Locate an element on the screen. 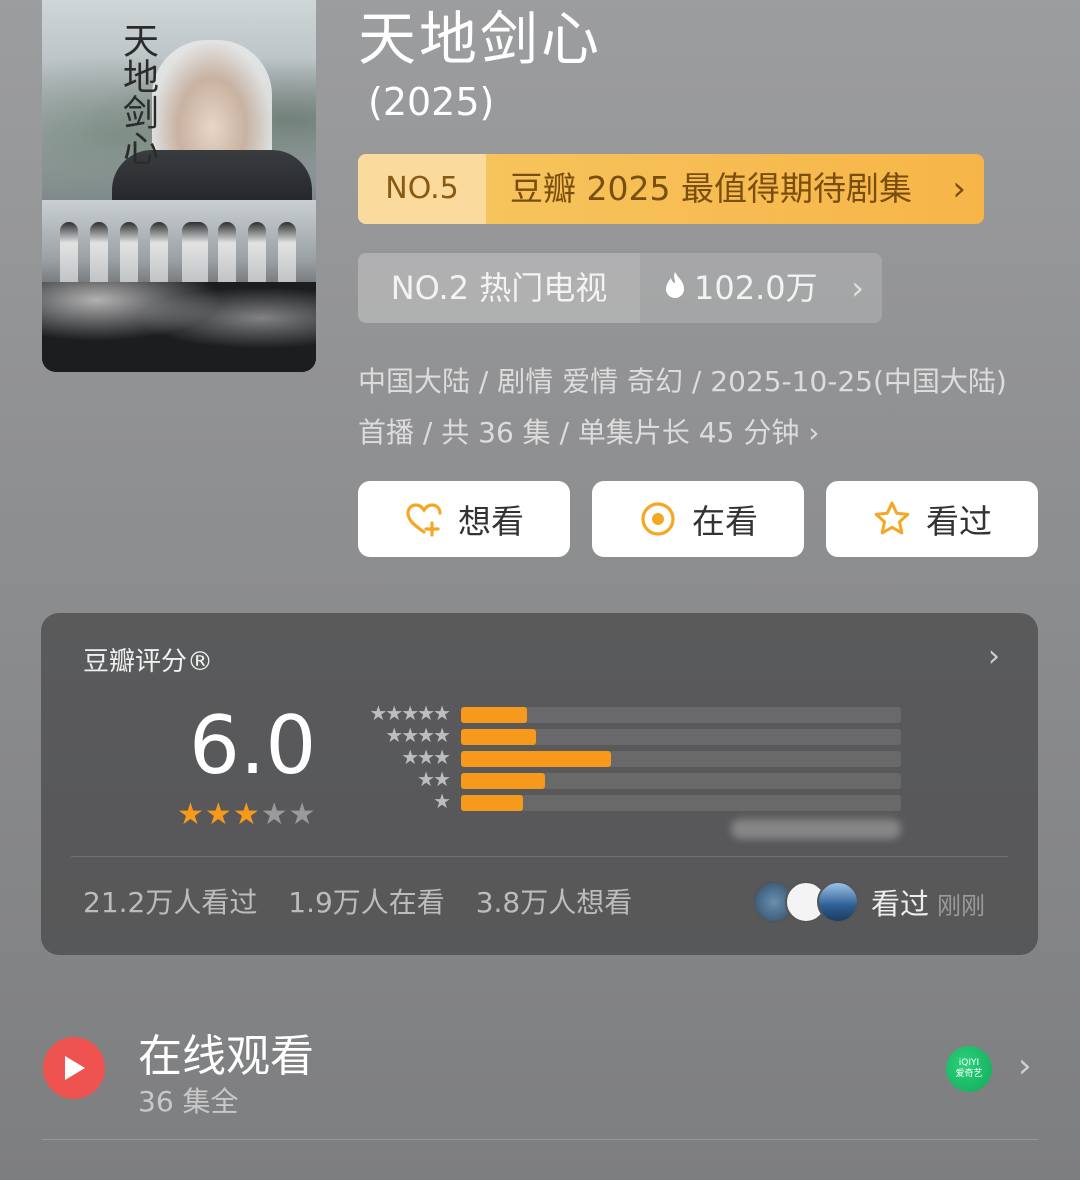 The width and height of the screenshot is (1080, 1180). poster-title-calligraphy: 天地剑心 is located at coordinates (137, 94).